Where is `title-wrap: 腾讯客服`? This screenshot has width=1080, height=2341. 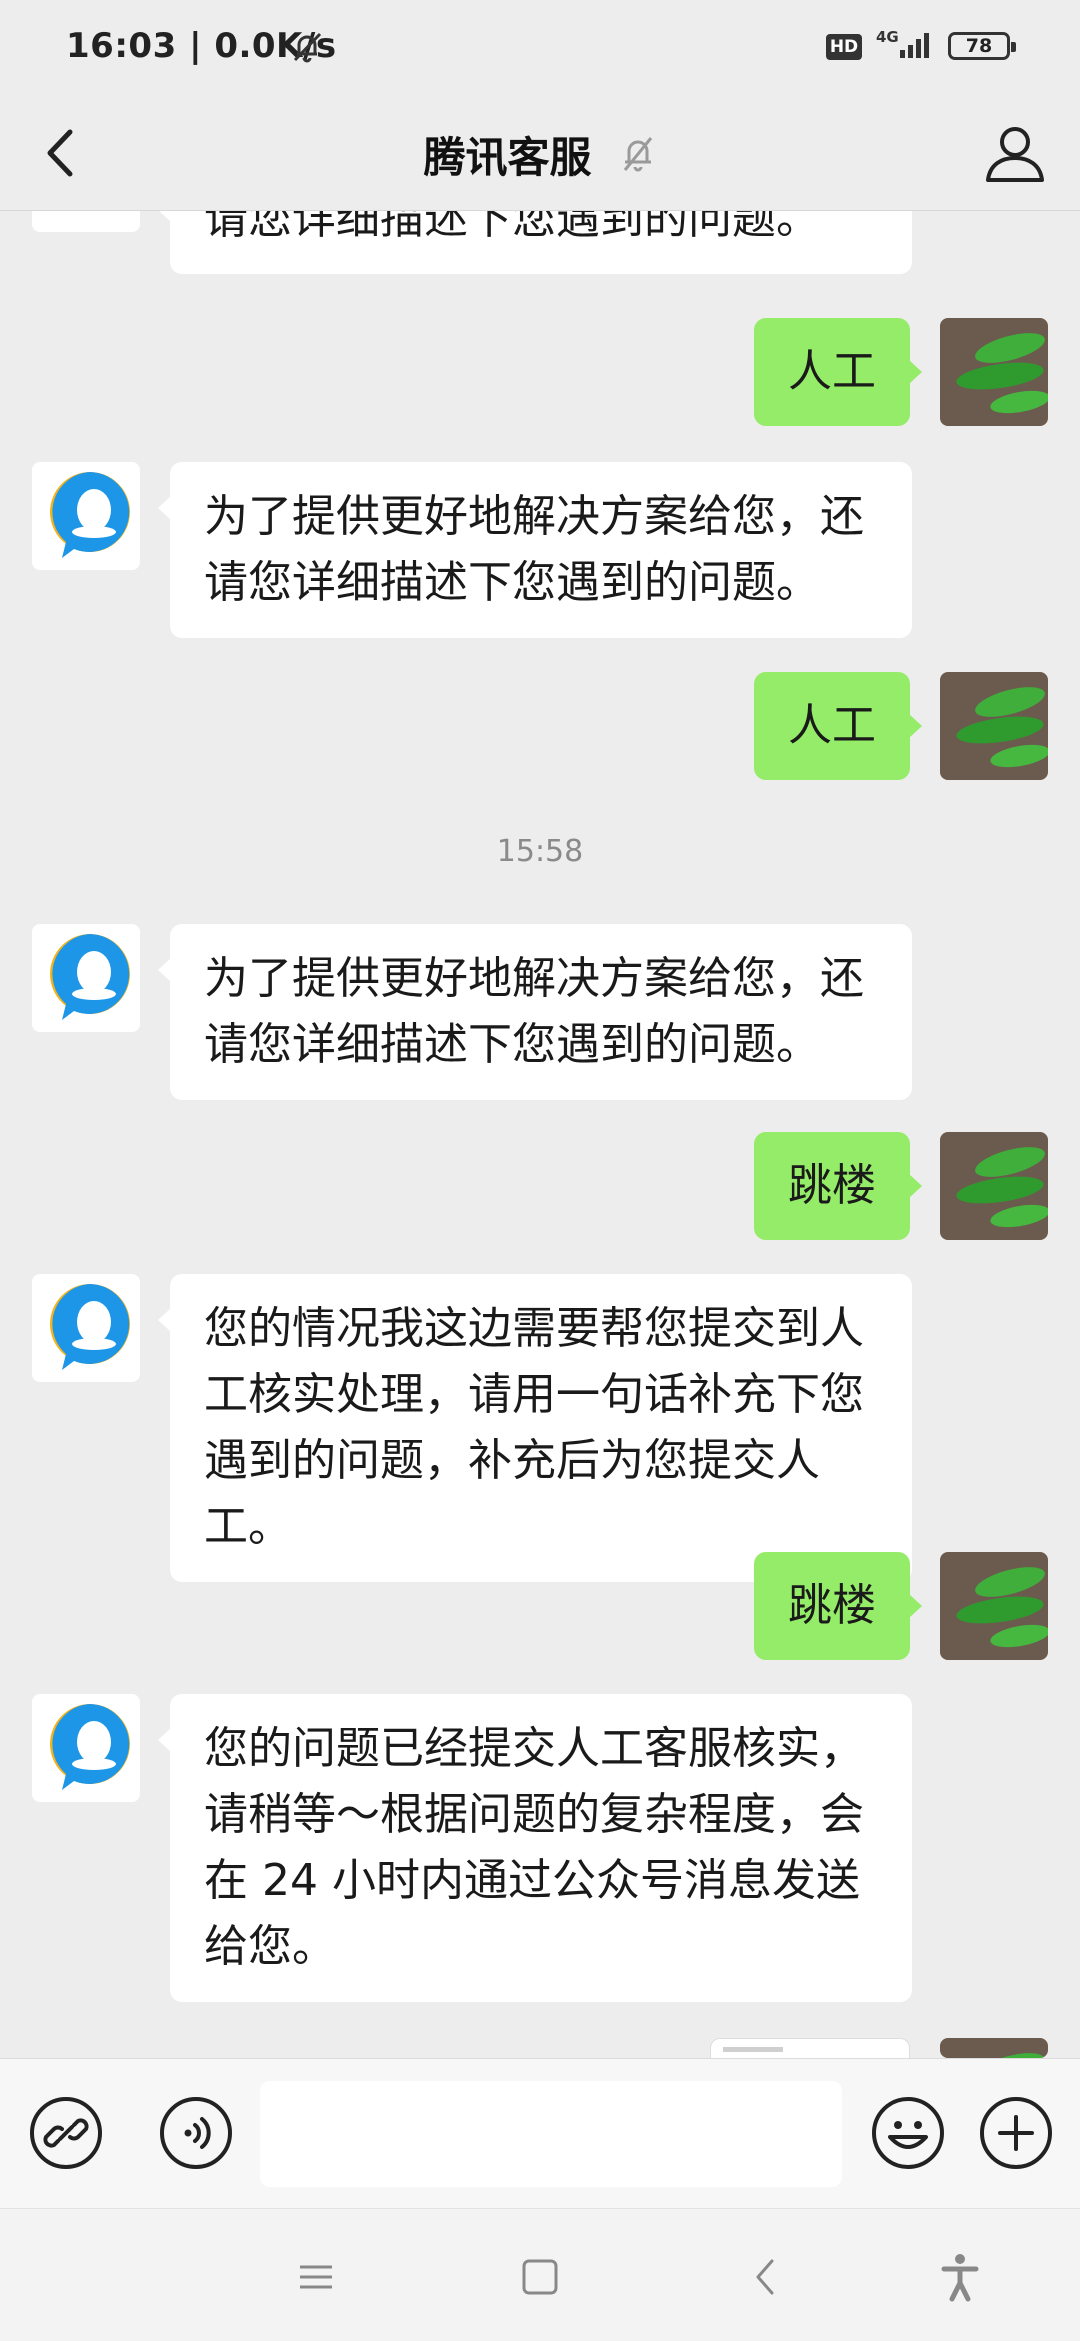 title-wrap: 腾讯客服 is located at coordinates (540, 154).